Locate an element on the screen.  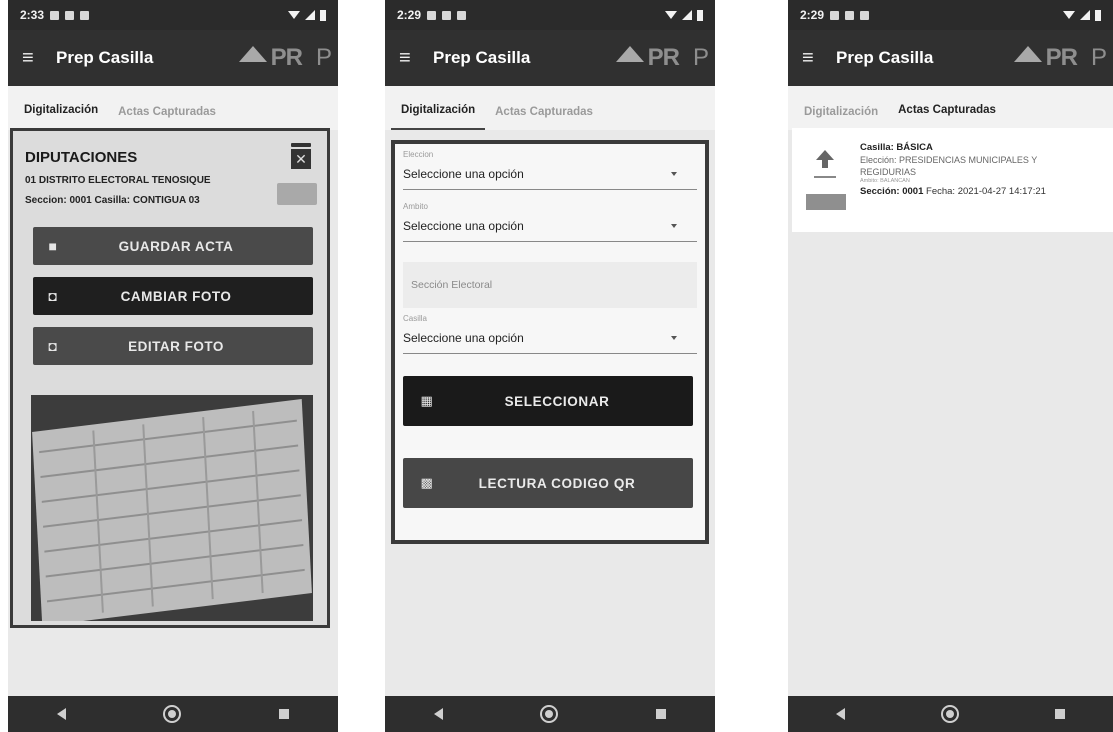
acta-seccion: Sección: 0001 is located at coordinates (892, 191).